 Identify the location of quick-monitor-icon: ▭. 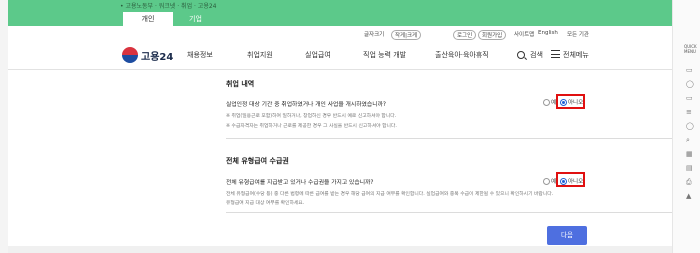
(689, 98).